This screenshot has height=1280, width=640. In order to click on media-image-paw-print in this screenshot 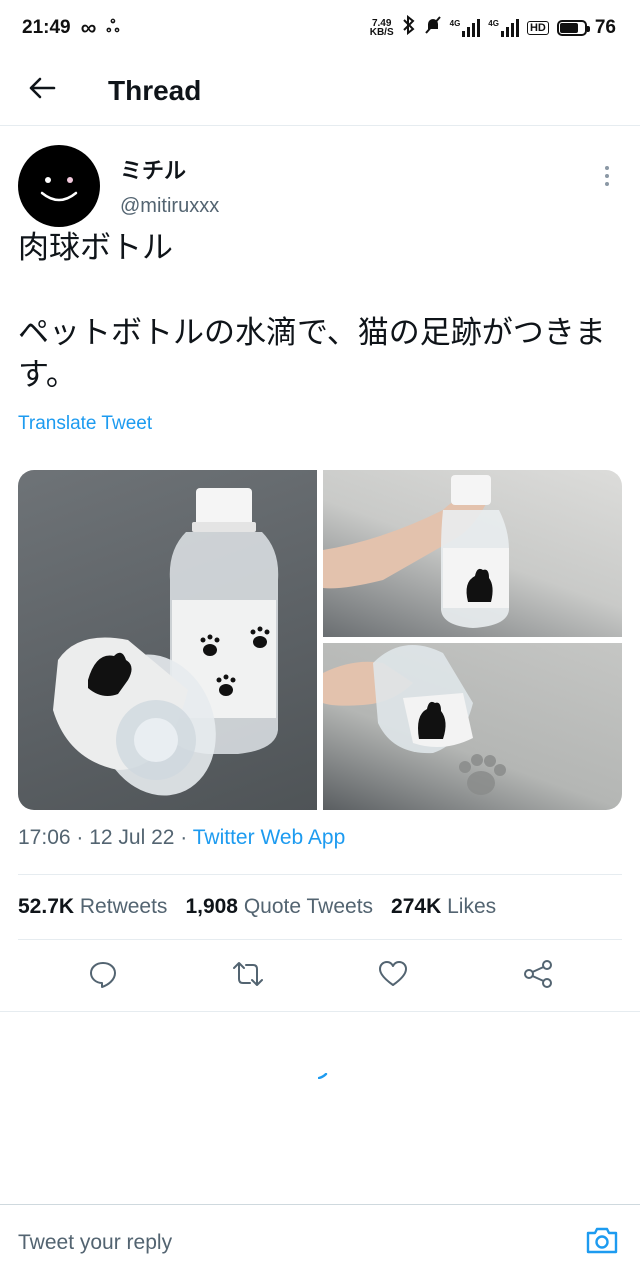, I will do `click(472, 726)`.